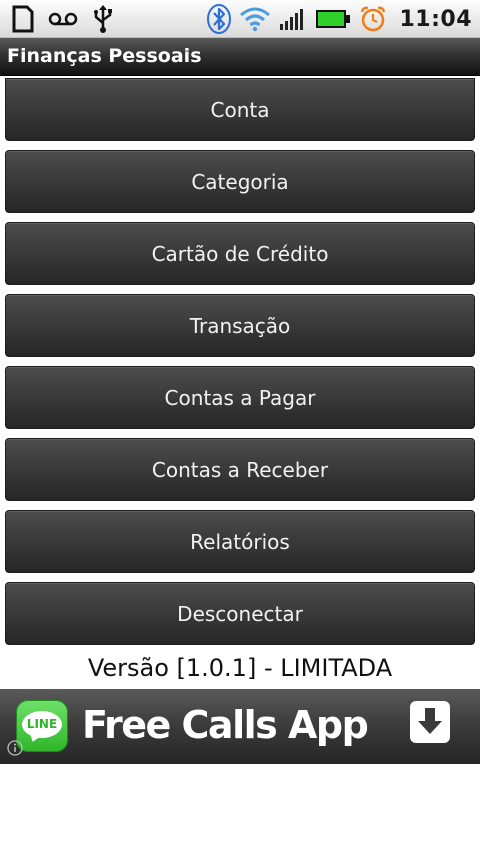 This screenshot has height=854, width=480. What do you see at coordinates (225, 725) in the screenshot?
I see `ad-text: Free Calls App` at bounding box center [225, 725].